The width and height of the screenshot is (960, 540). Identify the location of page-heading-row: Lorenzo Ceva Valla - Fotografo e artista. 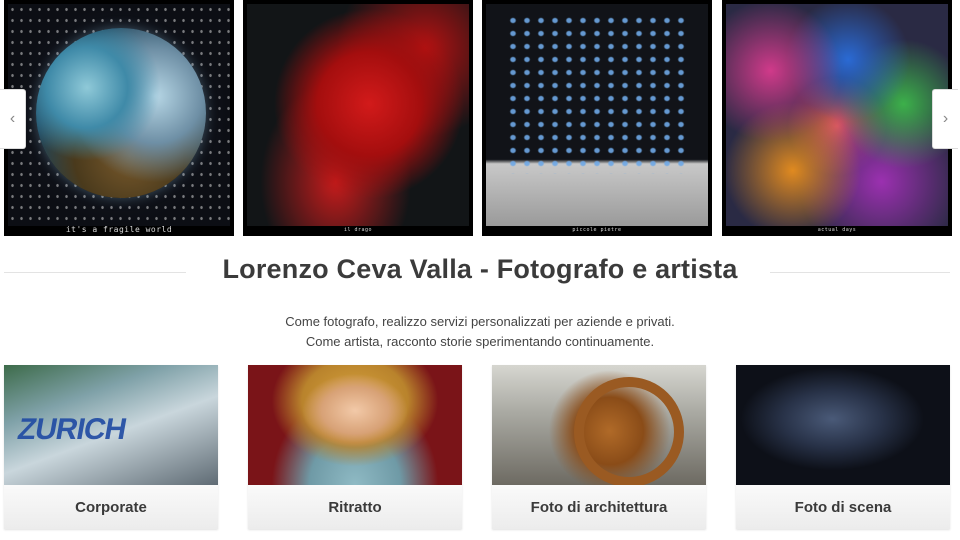
(480, 274).